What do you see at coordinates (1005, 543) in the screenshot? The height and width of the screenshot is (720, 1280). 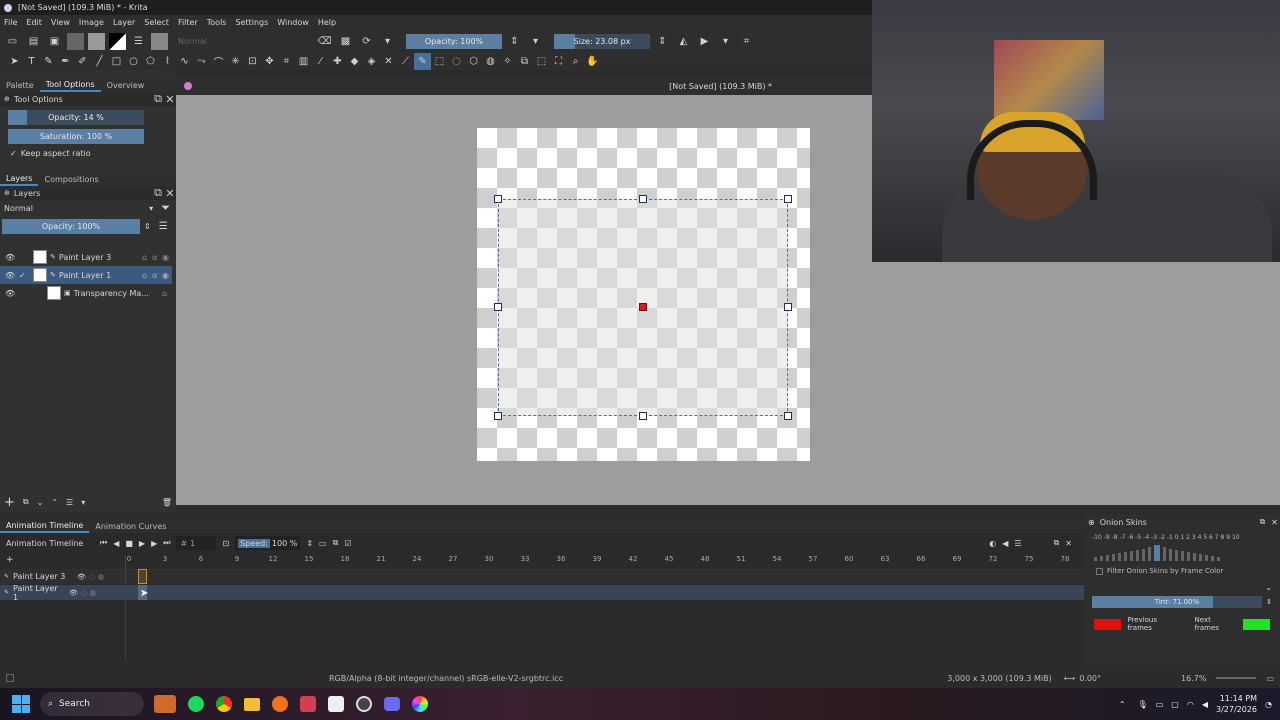 I see `audio-icon: ◀` at bounding box center [1005, 543].